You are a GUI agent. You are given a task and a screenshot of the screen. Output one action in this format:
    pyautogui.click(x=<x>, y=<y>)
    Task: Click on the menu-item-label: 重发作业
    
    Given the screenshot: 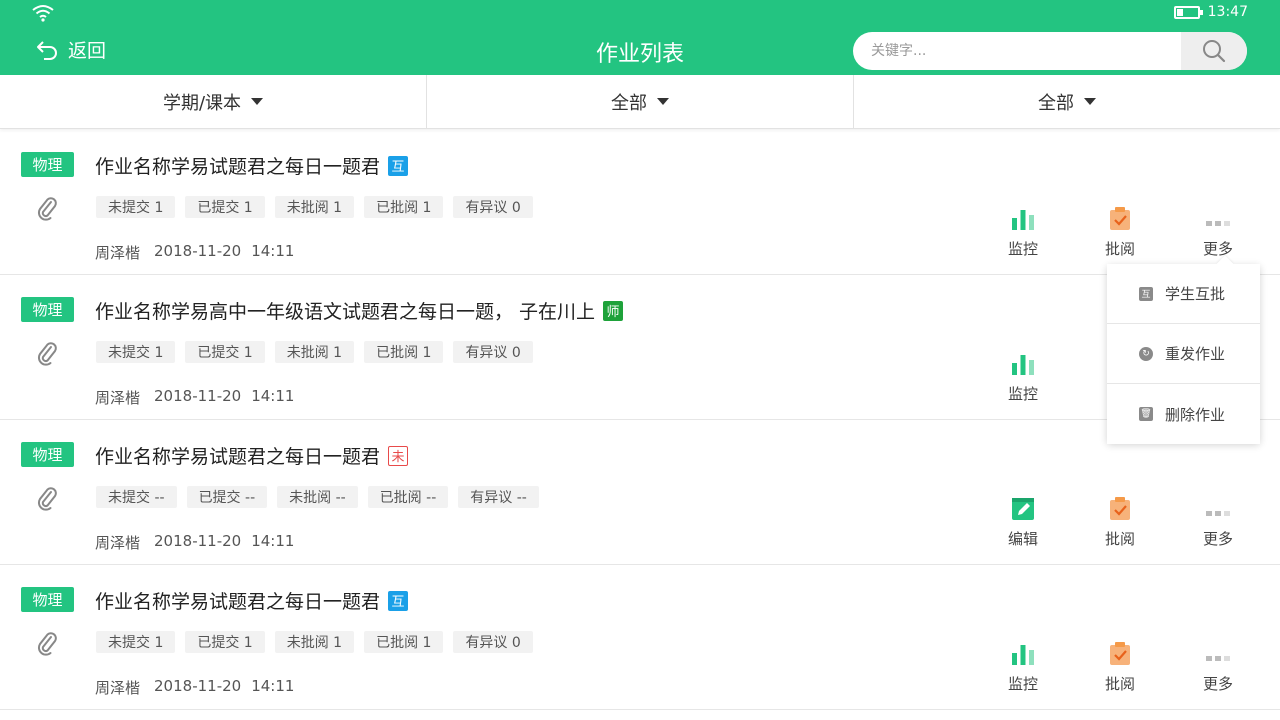 What is the action you would take?
    pyautogui.click(x=1195, y=354)
    